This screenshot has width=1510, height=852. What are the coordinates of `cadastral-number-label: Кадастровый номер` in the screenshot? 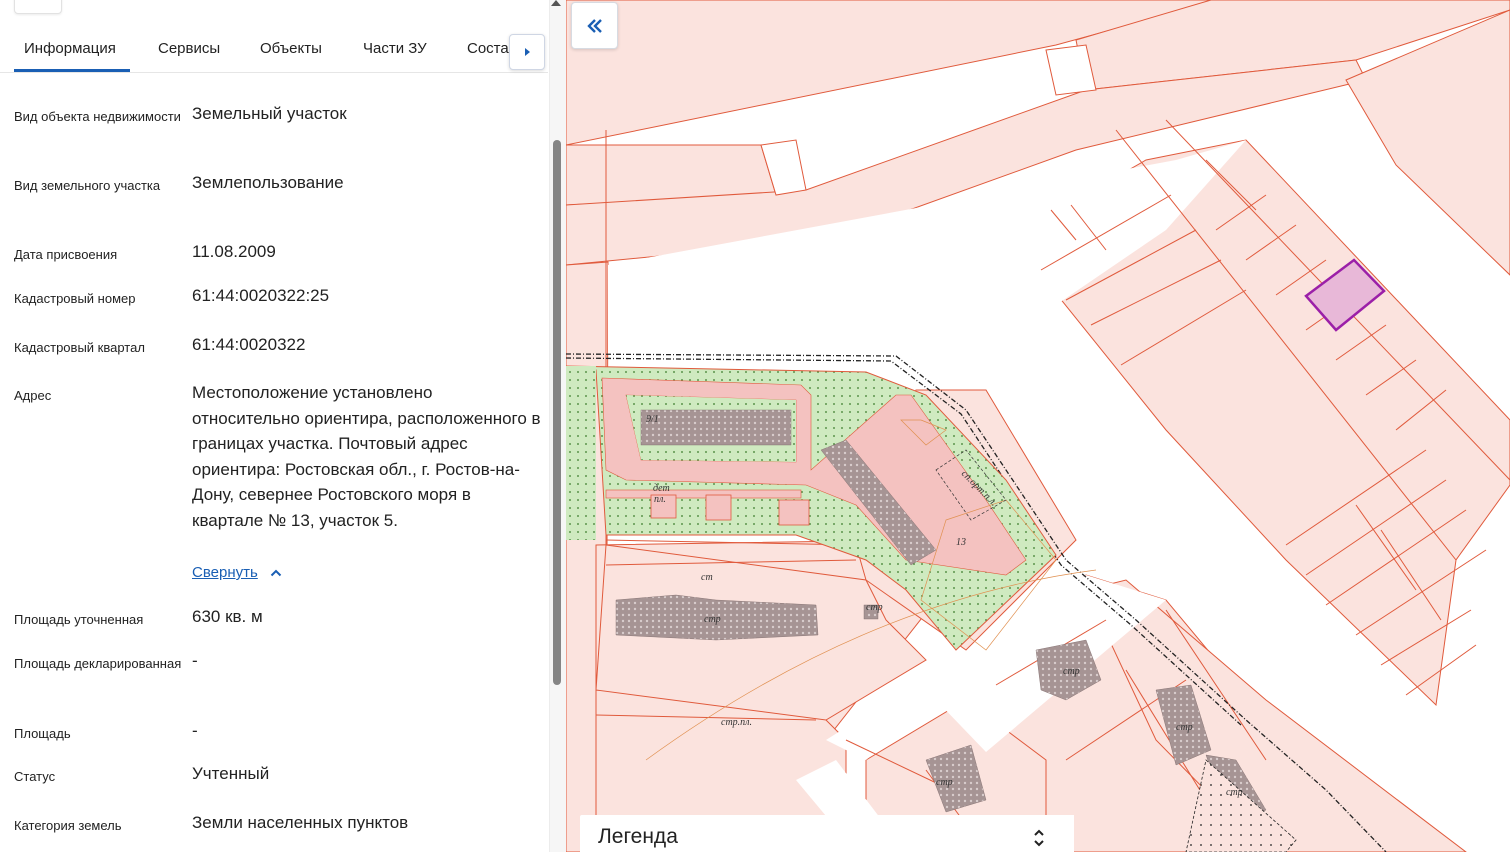 It's located at (75, 298).